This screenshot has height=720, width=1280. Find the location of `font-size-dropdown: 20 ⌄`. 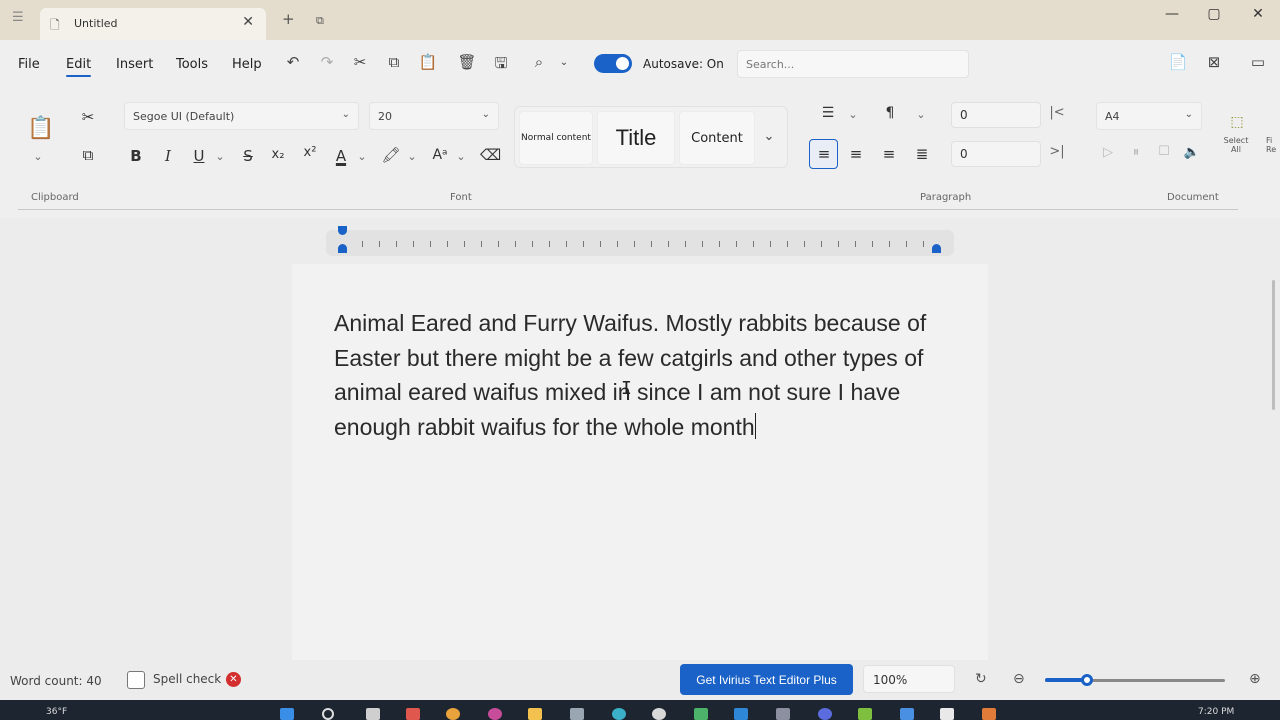

font-size-dropdown: 20 ⌄ is located at coordinates (434, 116).